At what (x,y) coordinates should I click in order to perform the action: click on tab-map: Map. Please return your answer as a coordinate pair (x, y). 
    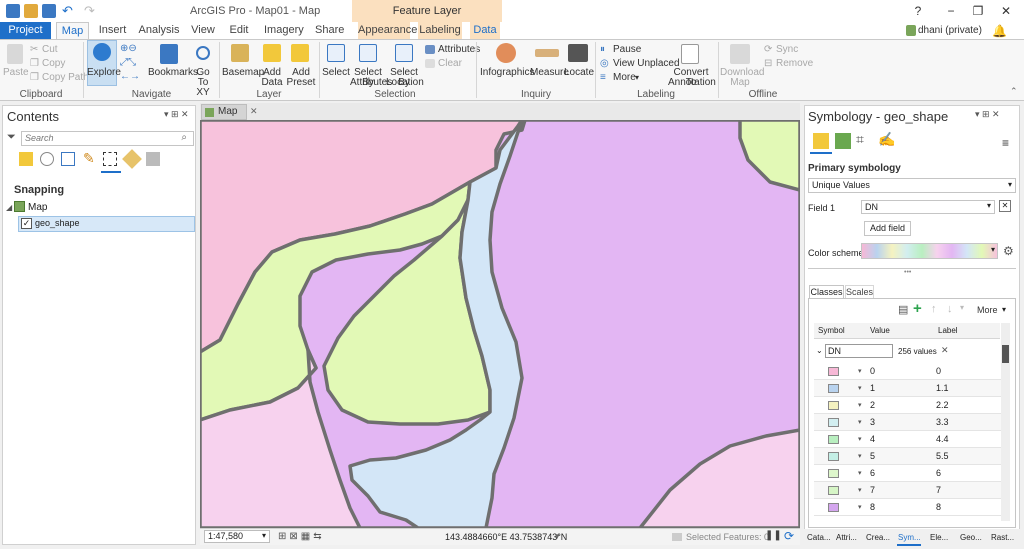
    Looking at the image, I should click on (72, 30).